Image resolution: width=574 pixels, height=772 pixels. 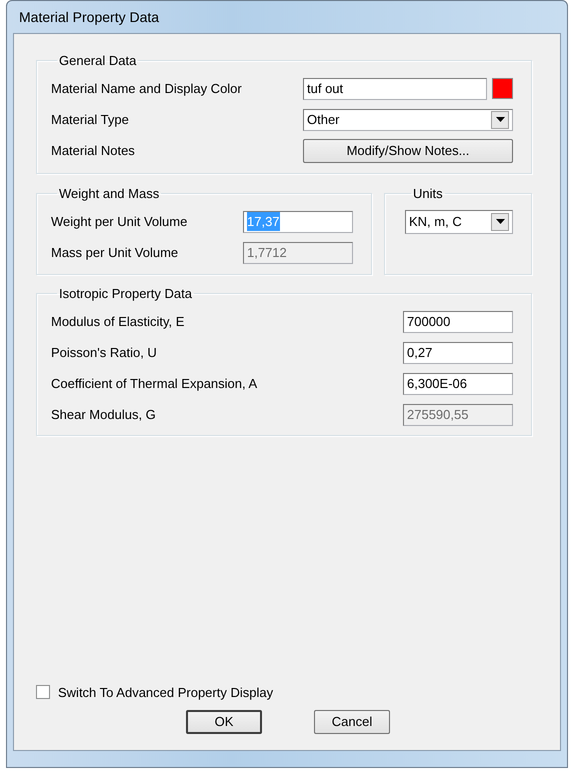 What do you see at coordinates (125, 293) in the screenshot?
I see `group-title: Isotropic Property Data` at bounding box center [125, 293].